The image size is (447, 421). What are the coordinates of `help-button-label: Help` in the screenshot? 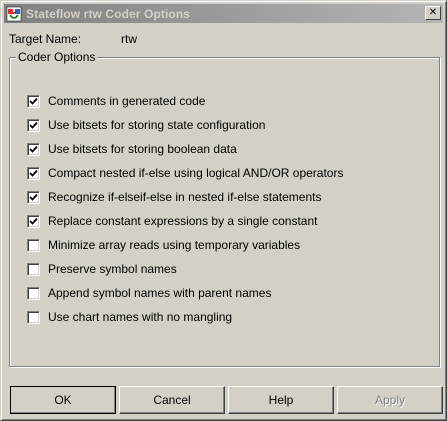 It's located at (281, 400).